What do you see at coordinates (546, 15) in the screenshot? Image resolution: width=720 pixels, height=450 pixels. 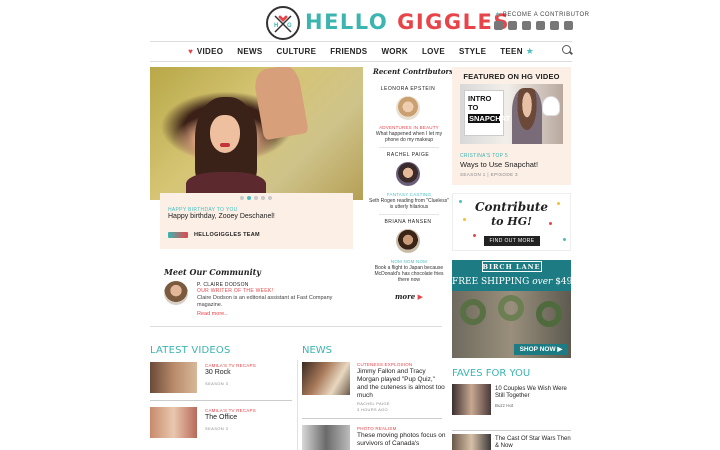 I see `contributor-link-label: BECOME A CONTRIBUTOR` at bounding box center [546, 15].